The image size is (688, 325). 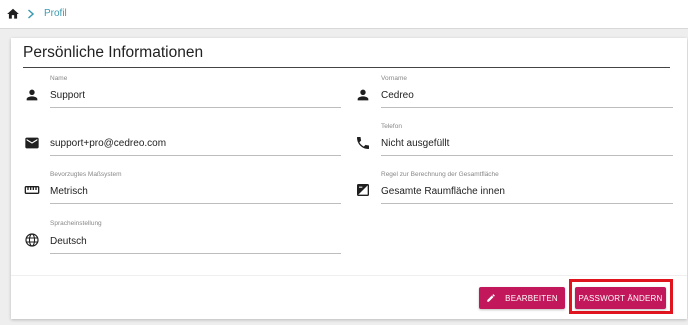 I want to click on regel-underline, so click(x=527, y=203).